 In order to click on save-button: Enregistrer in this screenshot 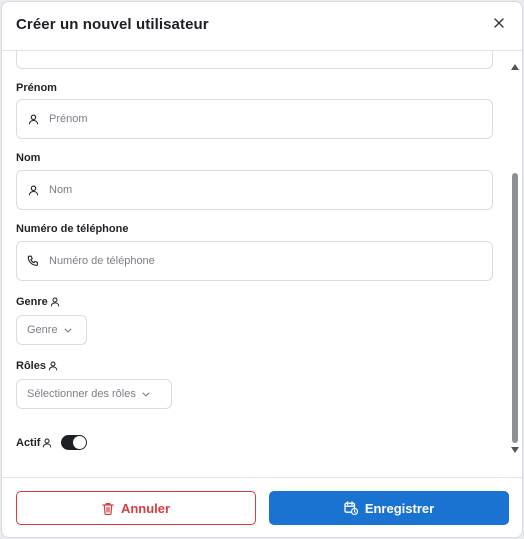, I will do `click(389, 508)`.